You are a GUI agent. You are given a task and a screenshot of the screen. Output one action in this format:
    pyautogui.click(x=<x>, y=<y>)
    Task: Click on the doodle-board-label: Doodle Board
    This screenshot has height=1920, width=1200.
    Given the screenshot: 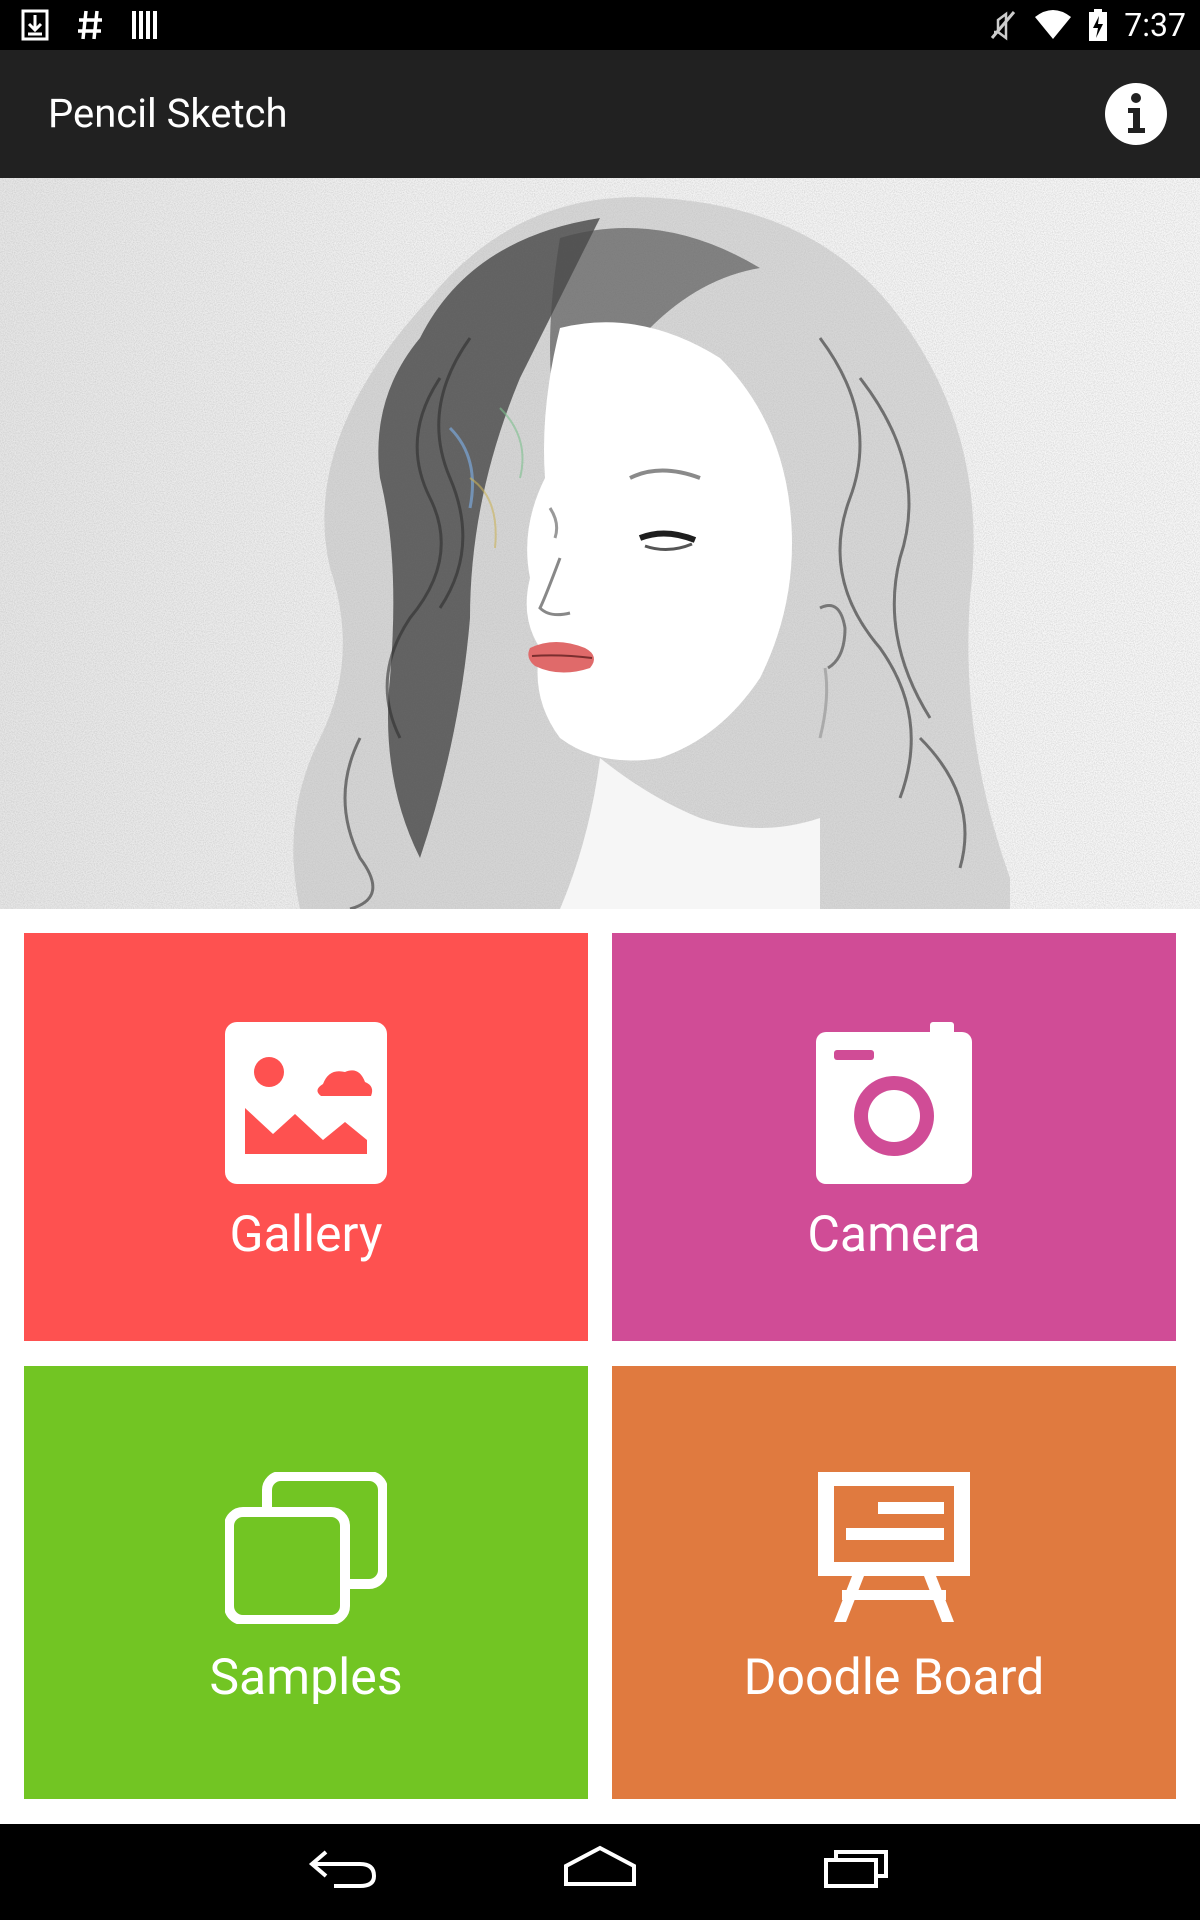 What is the action you would take?
    pyautogui.click(x=894, y=1678)
    